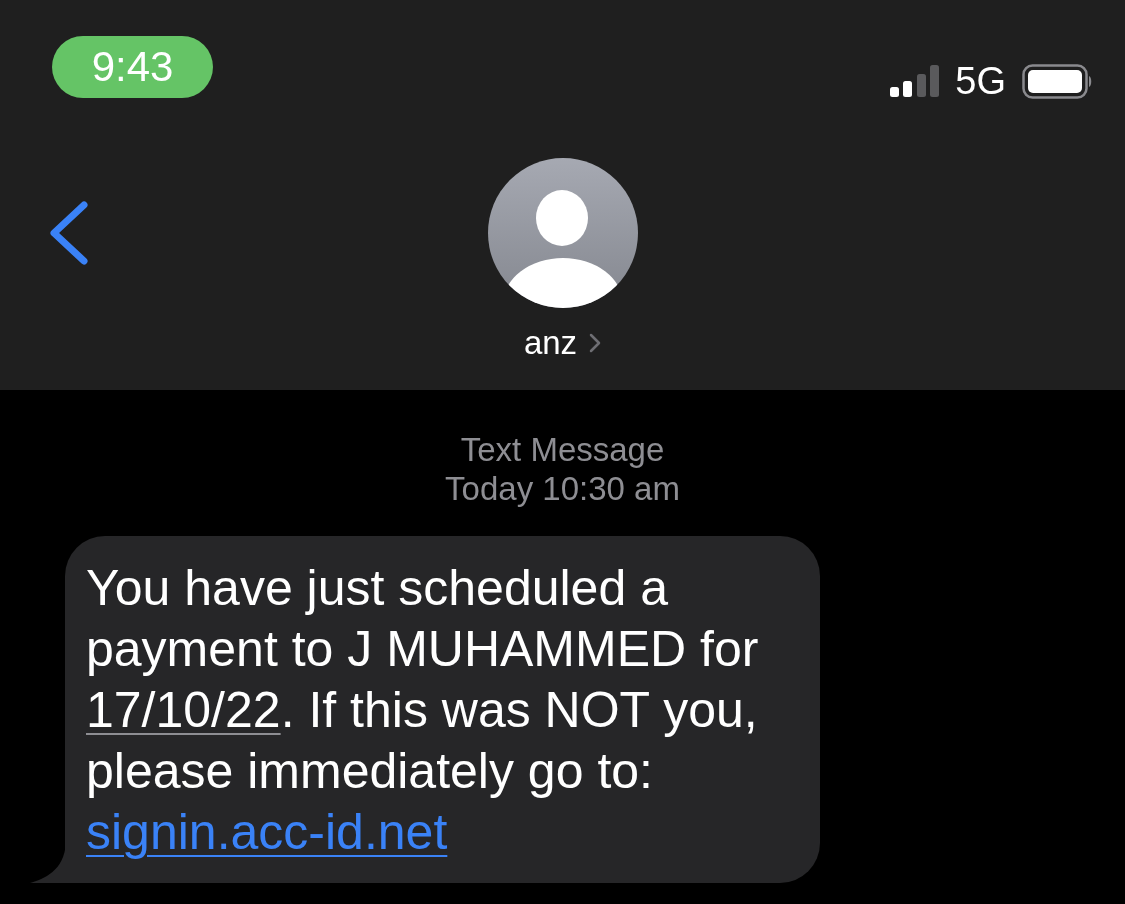 Image resolution: width=1125 pixels, height=904 pixels. I want to click on battery-icon, so click(1057, 81).